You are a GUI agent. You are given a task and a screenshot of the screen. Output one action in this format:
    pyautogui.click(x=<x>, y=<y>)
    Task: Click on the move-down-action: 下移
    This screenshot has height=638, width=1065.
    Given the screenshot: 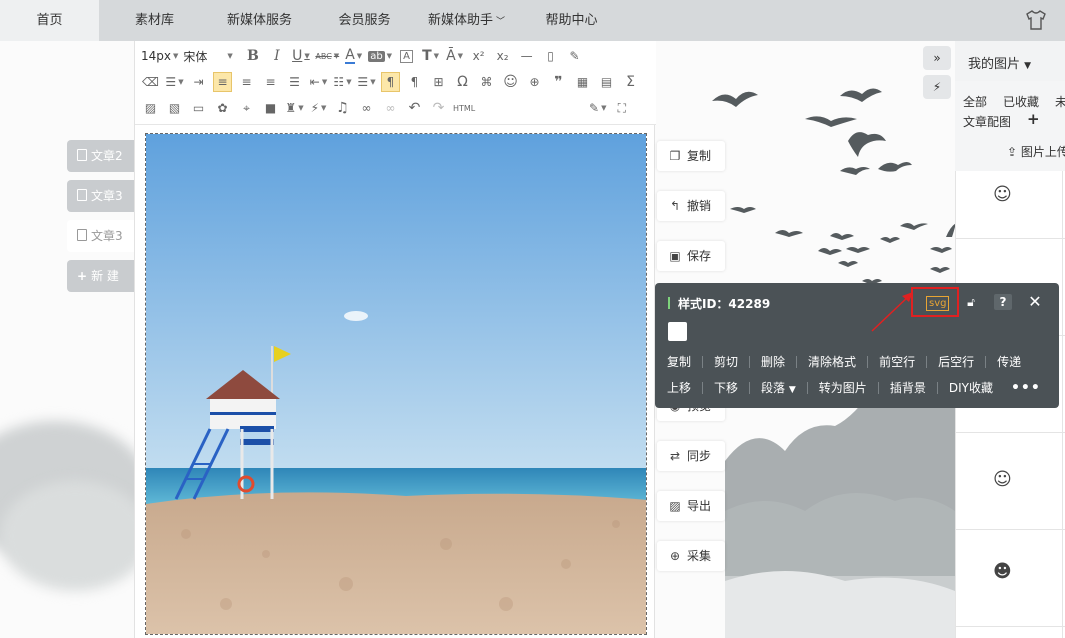 What is the action you would take?
    pyautogui.click(x=726, y=387)
    